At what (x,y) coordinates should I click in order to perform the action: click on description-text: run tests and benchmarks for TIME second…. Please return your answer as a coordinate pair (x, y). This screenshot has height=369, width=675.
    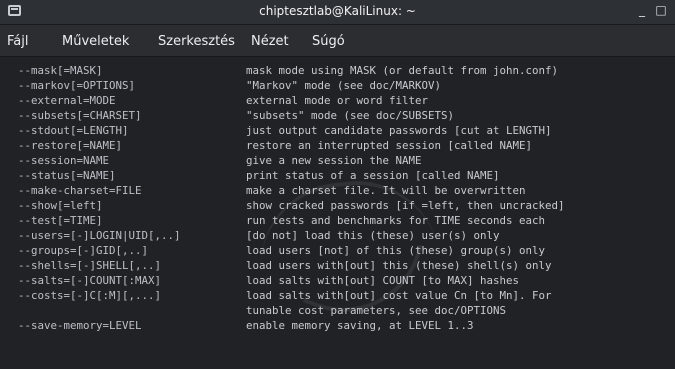
    Looking at the image, I should click on (396, 220).